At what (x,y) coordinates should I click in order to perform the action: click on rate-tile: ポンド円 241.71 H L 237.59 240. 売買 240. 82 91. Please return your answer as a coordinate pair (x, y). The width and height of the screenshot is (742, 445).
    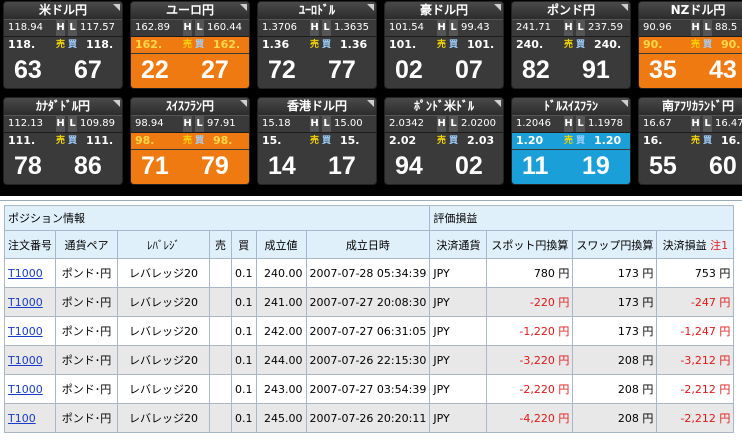
    Looking at the image, I should click on (571, 45).